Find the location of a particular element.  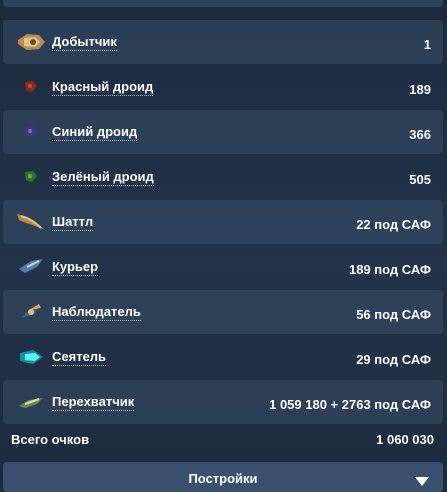

unit-count: 189 is located at coordinates (420, 89).